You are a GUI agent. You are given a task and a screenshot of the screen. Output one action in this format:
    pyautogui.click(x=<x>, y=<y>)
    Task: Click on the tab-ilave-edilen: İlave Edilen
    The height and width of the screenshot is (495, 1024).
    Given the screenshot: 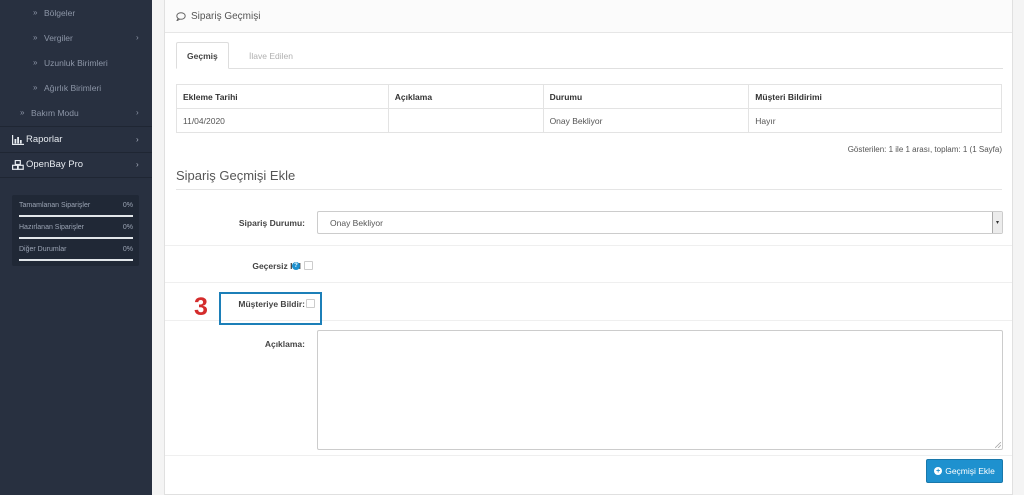 What is the action you would take?
    pyautogui.click(x=271, y=55)
    